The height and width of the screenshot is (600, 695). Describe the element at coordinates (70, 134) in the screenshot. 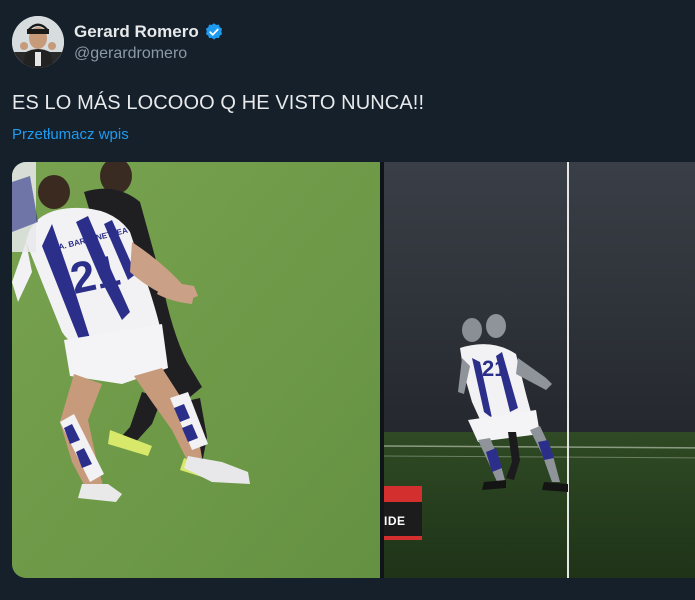

I see `translate-post-link: Przetłumacz wpis` at that location.